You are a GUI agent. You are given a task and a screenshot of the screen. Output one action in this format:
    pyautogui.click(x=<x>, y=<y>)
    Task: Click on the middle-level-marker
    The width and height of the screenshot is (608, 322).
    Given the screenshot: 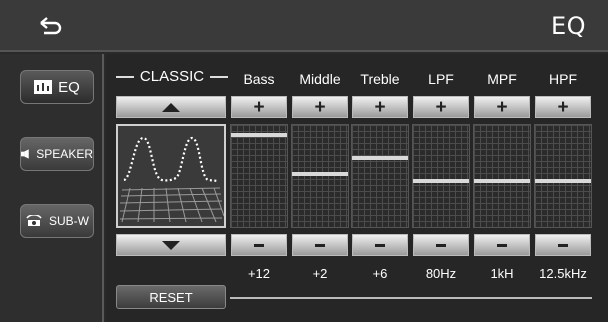 What is the action you would take?
    pyautogui.click(x=320, y=174)
    